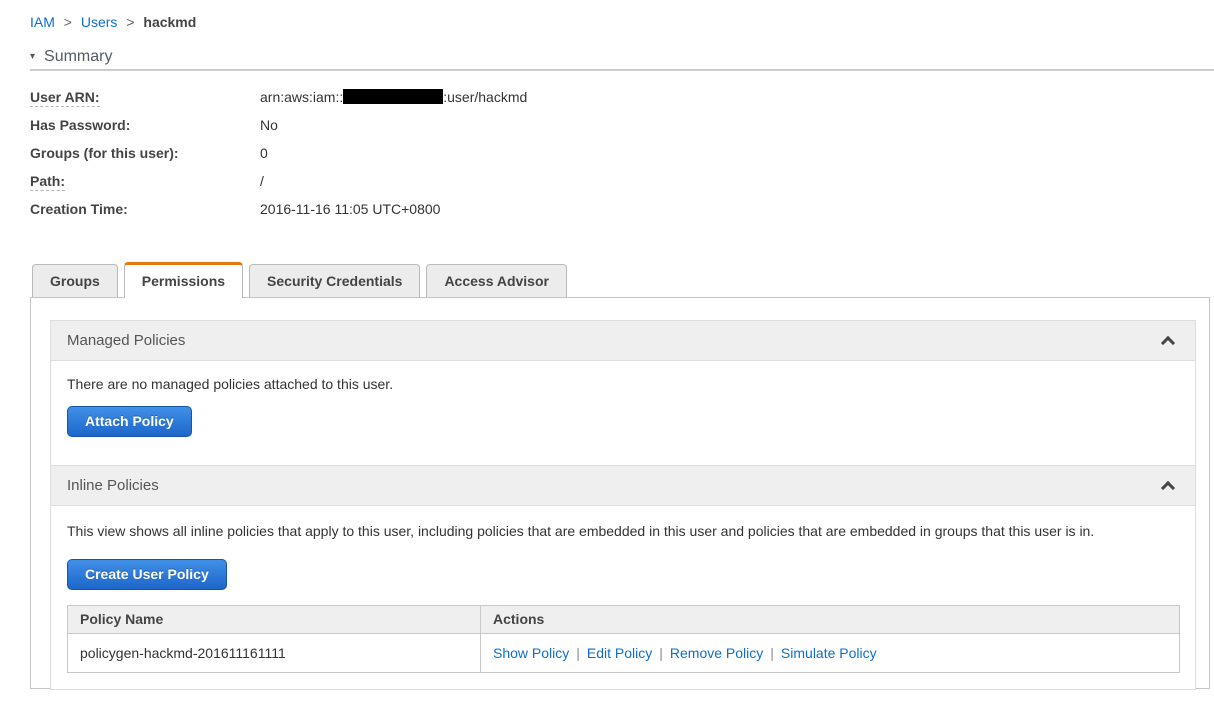  I want to click on groups-count-label: Groups (for this user):, so click(104, 153).